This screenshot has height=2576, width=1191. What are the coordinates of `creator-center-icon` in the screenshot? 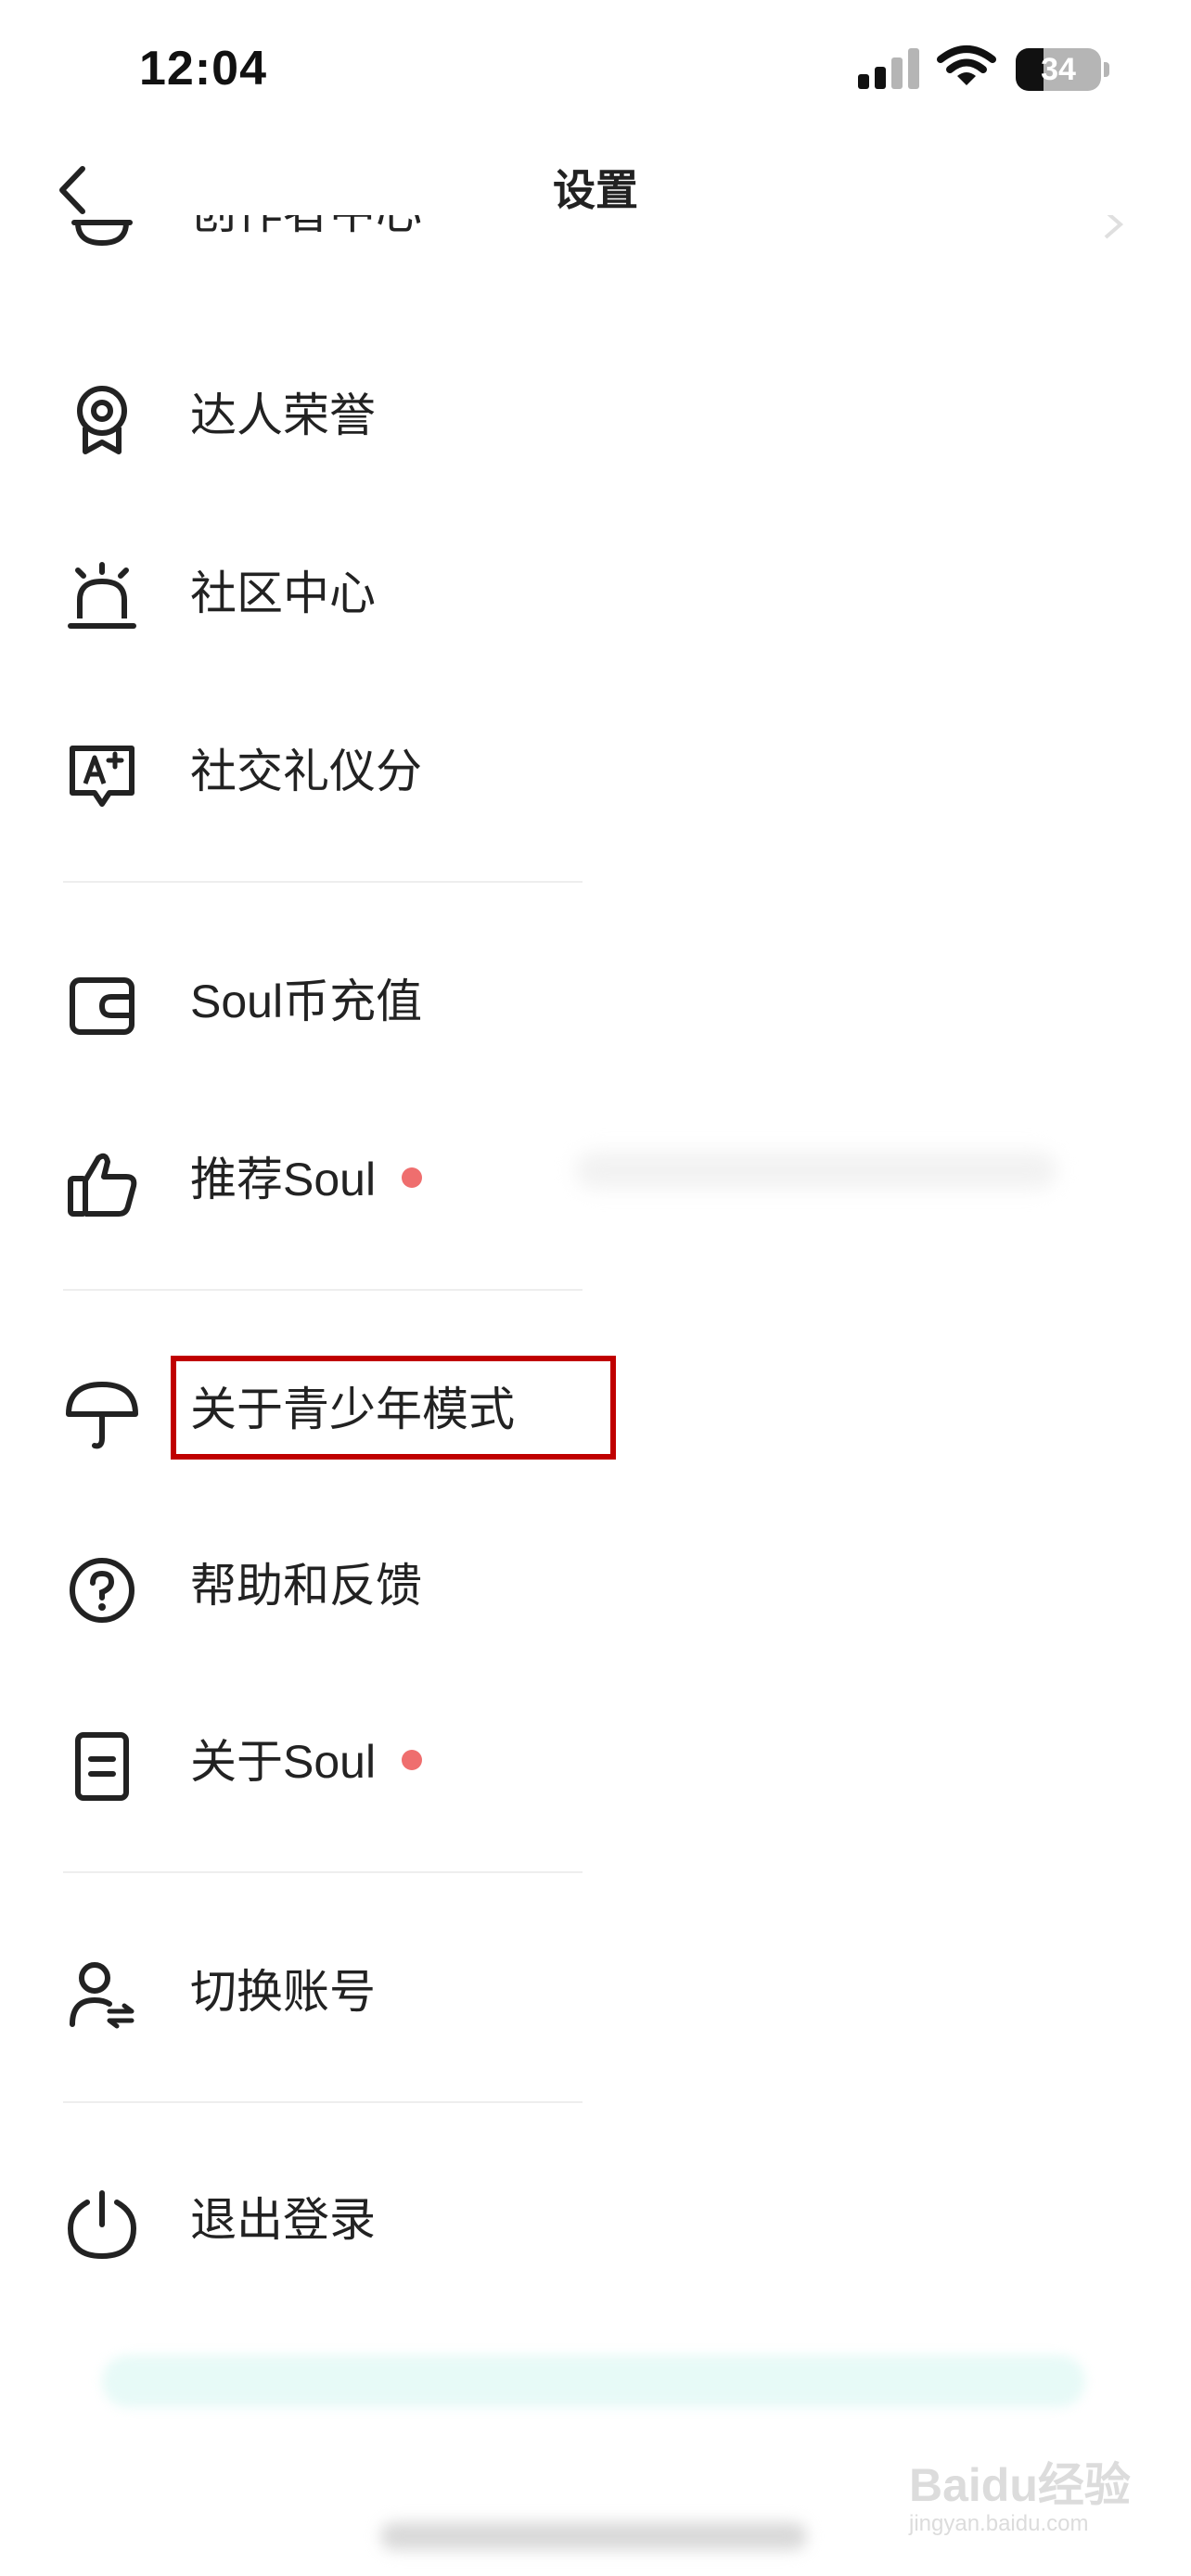 It's located at (102, 233).